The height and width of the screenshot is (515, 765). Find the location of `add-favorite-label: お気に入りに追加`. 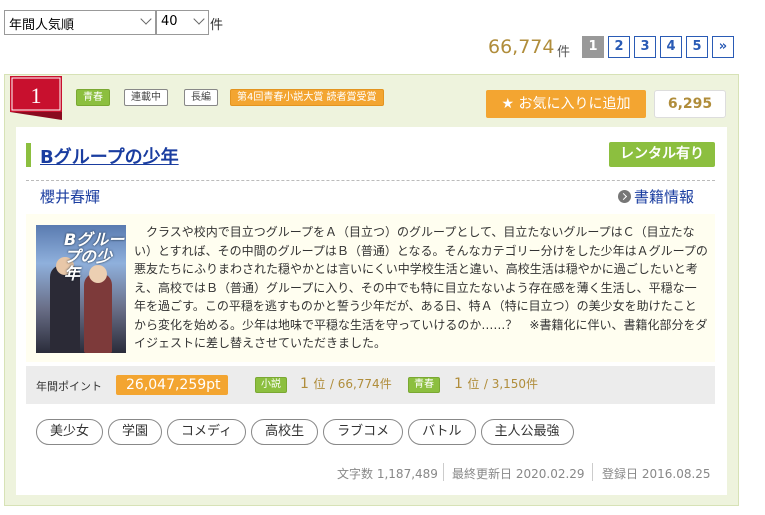

add-favorite-label: お気に入りに追加 is located at coordinates (574, 104).